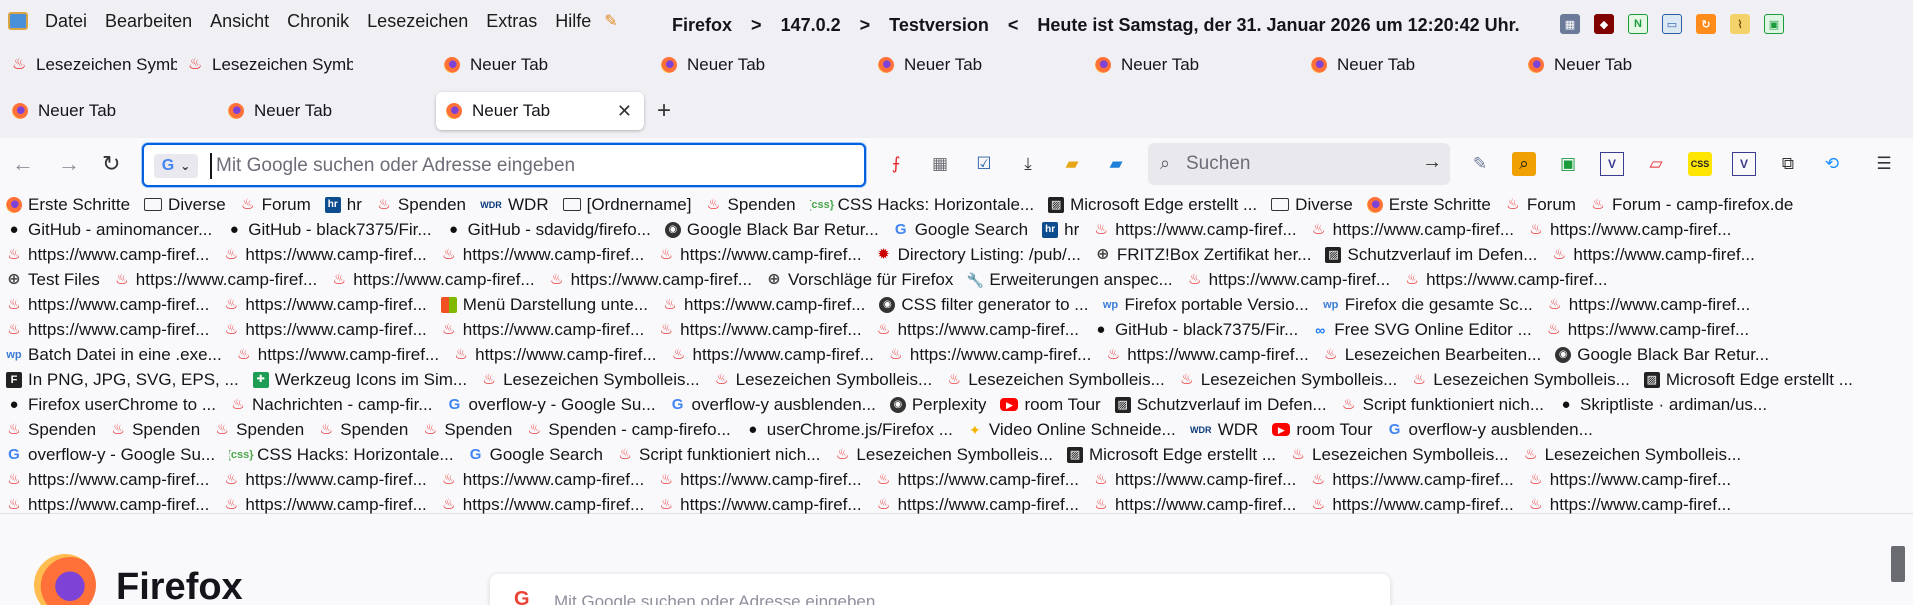 The image size is (1913, 605). What do you see at coordinates (1480, 164) in the screenshot?
I see `edit-icon: ✎` at bounding box center [1480, 164].